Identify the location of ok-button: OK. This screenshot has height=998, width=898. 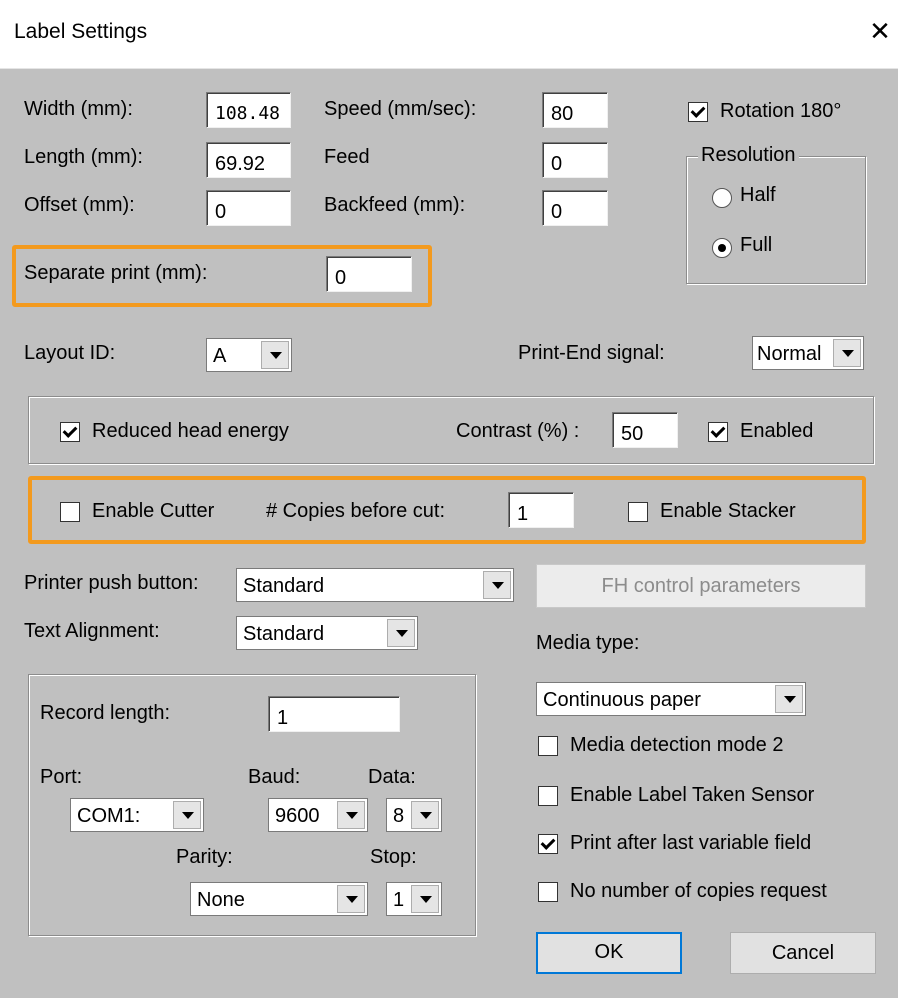
(609, 953).